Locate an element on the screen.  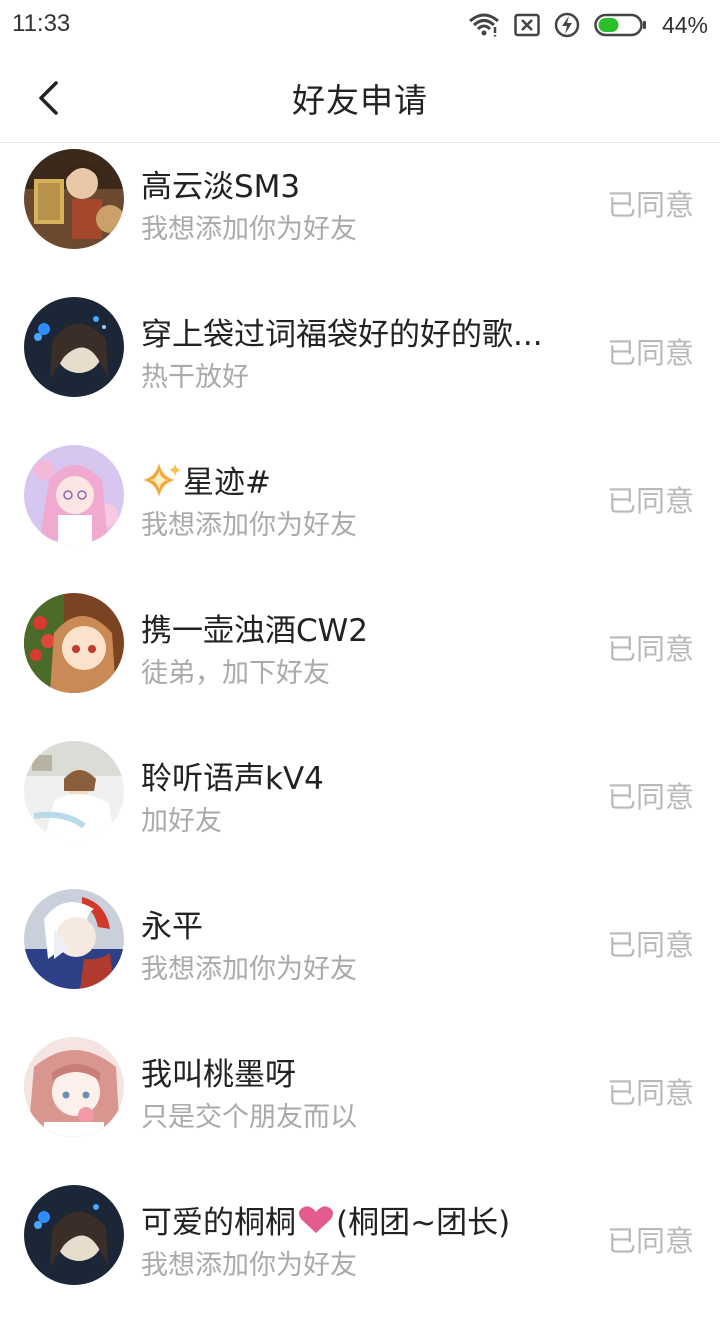
requester-name: 我叫桃墨呀 is located at coordinates (218, 1075).